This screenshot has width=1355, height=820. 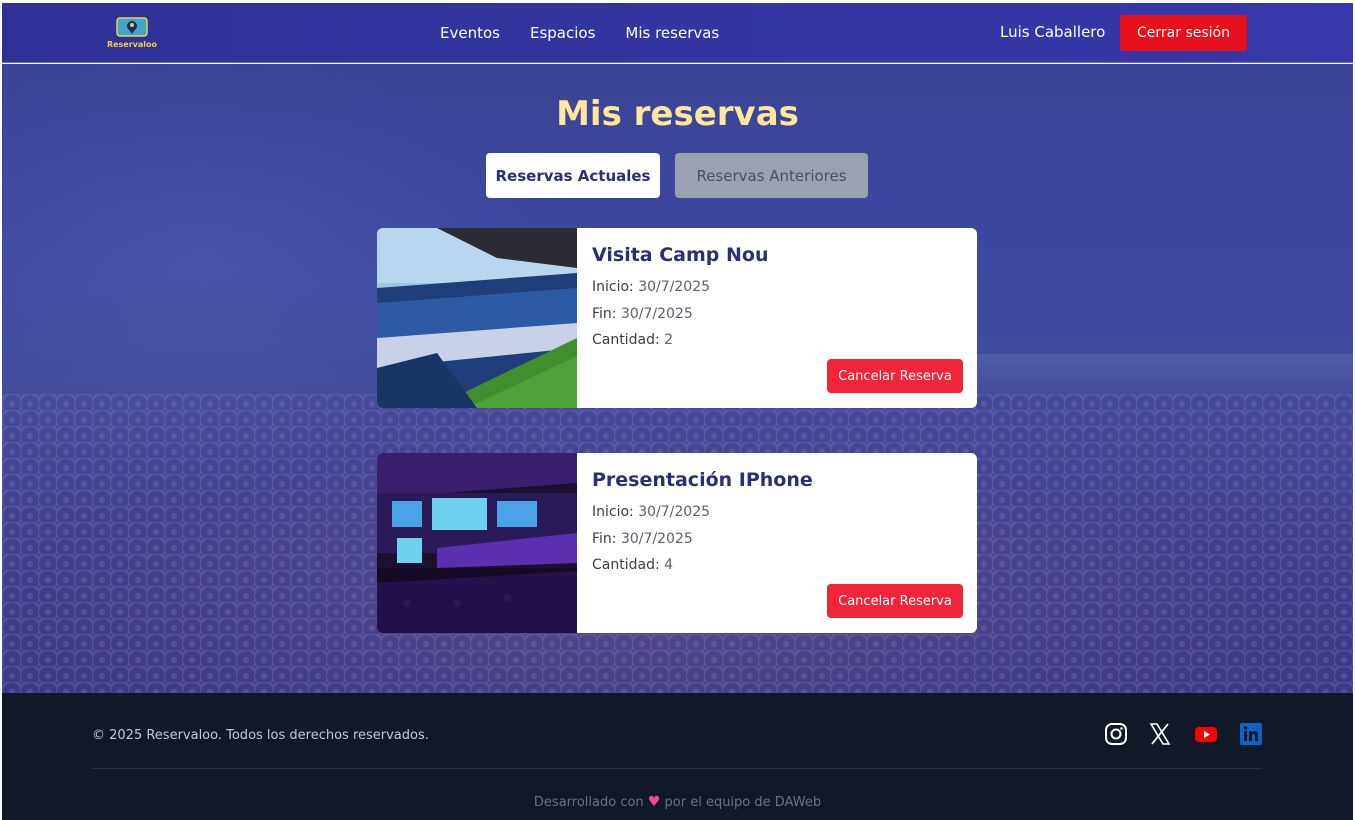 What do you see at coordinates (1116, 734) in the screenshot?
I see `instagram-icon` at bounding box center [1116, 734].